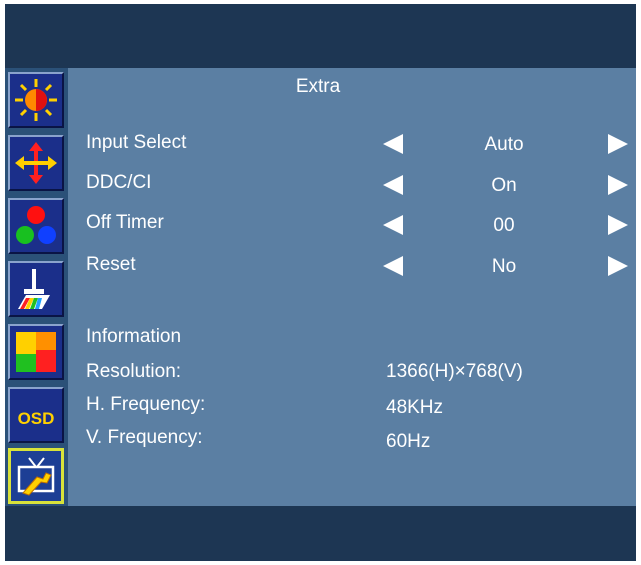 The width and height of the screenshot is (641, 565). I want to click on position-icon, so click(36, 163).